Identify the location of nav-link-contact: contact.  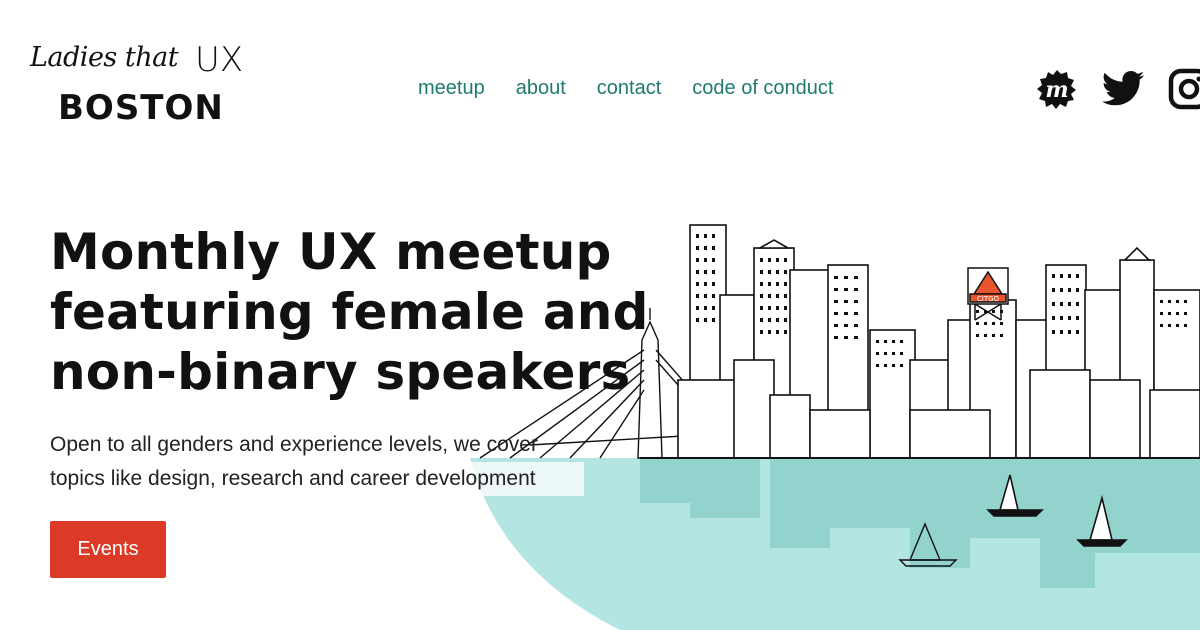
(629, 88).